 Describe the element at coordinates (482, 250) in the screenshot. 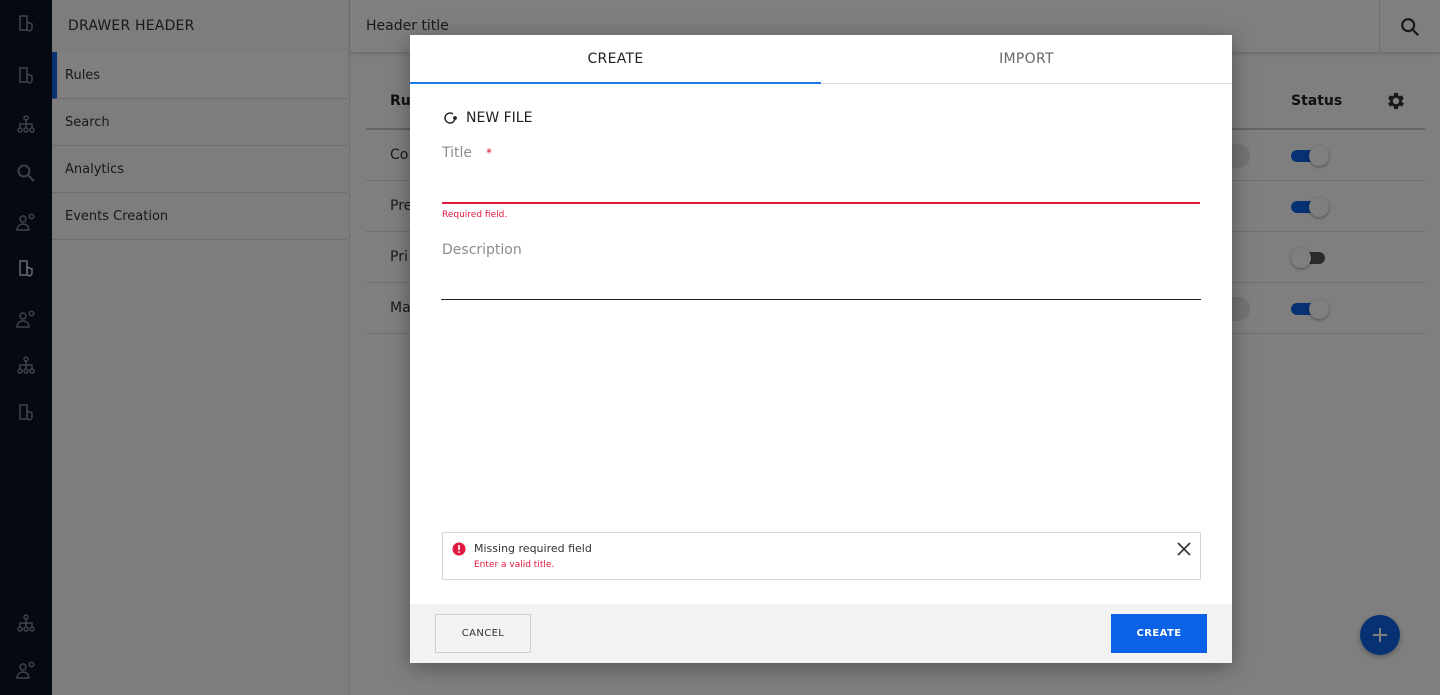

I see `description-field-label: Description` at that location.